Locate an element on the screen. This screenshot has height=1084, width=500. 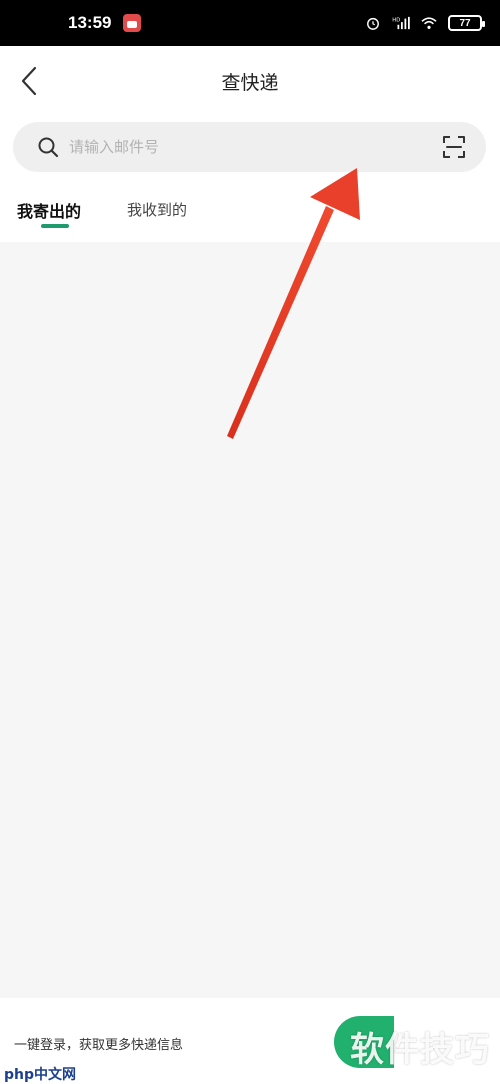
status-left: 13:59 is located at coordinates (105, 23).